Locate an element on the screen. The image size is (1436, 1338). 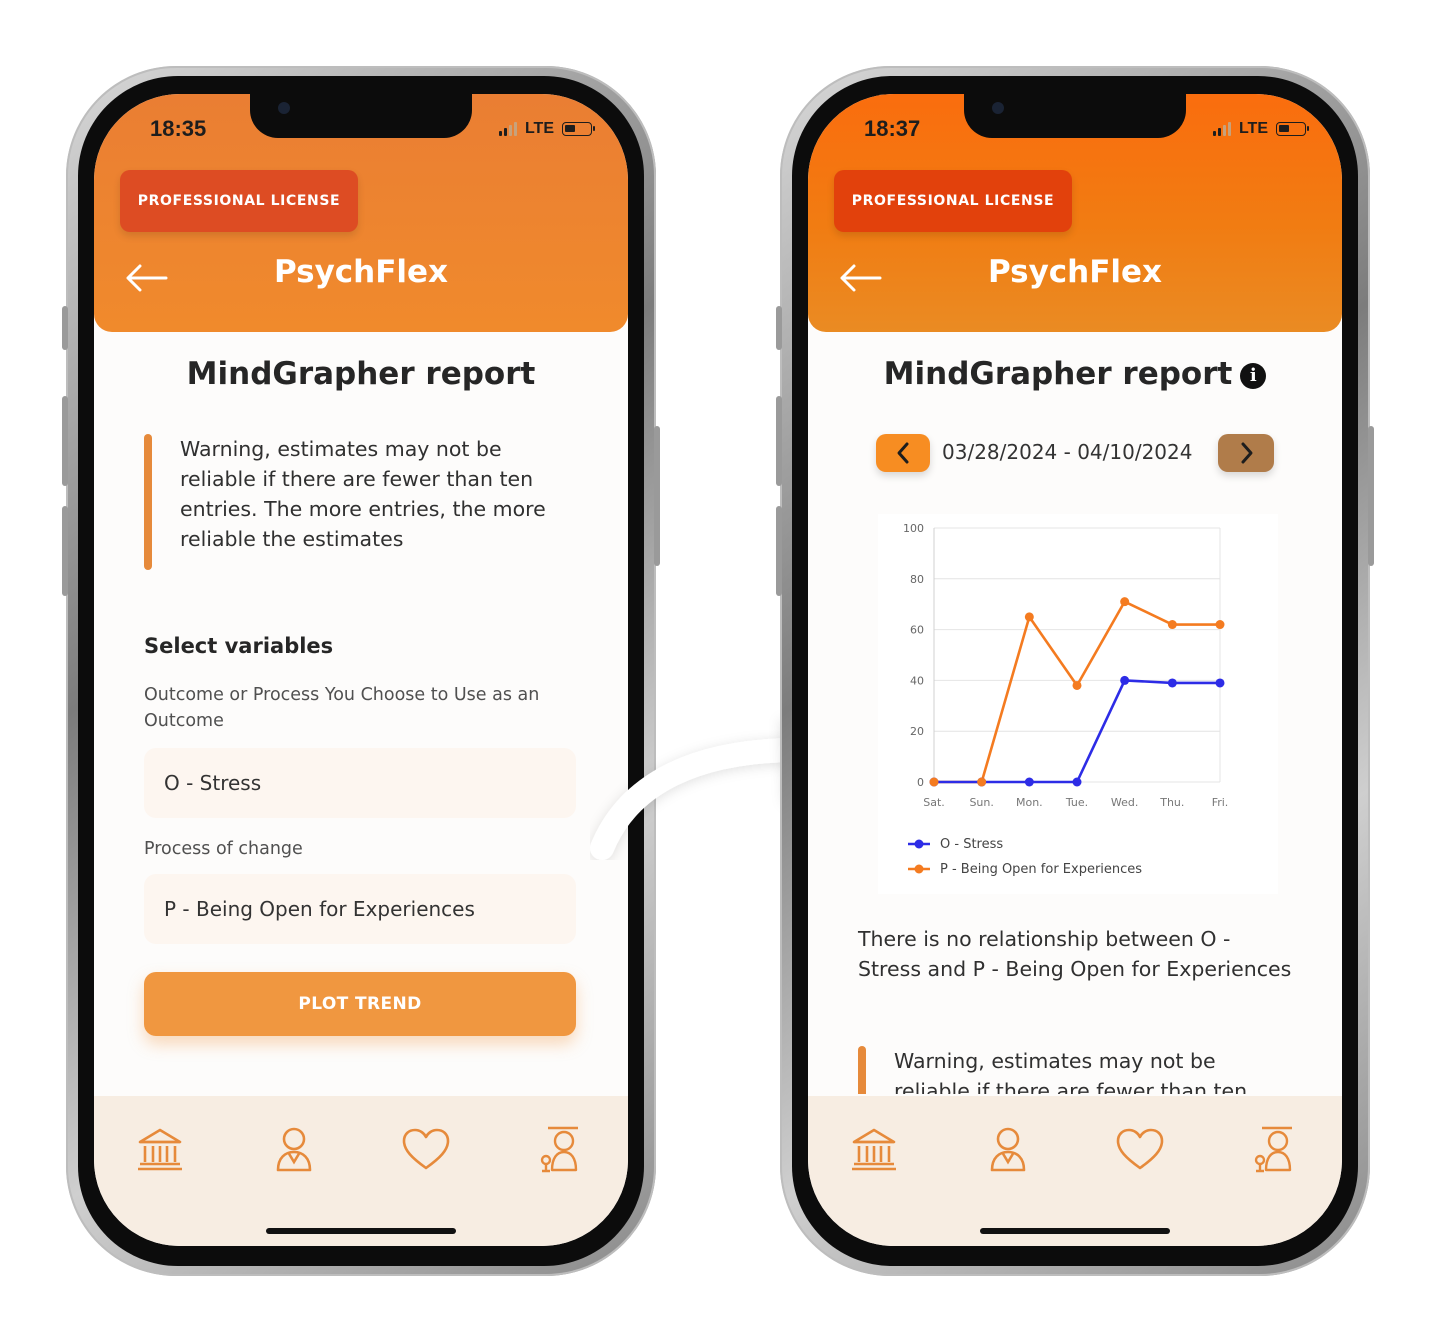
x-tick-label: Fri. is located at coordinates (1220, 802).